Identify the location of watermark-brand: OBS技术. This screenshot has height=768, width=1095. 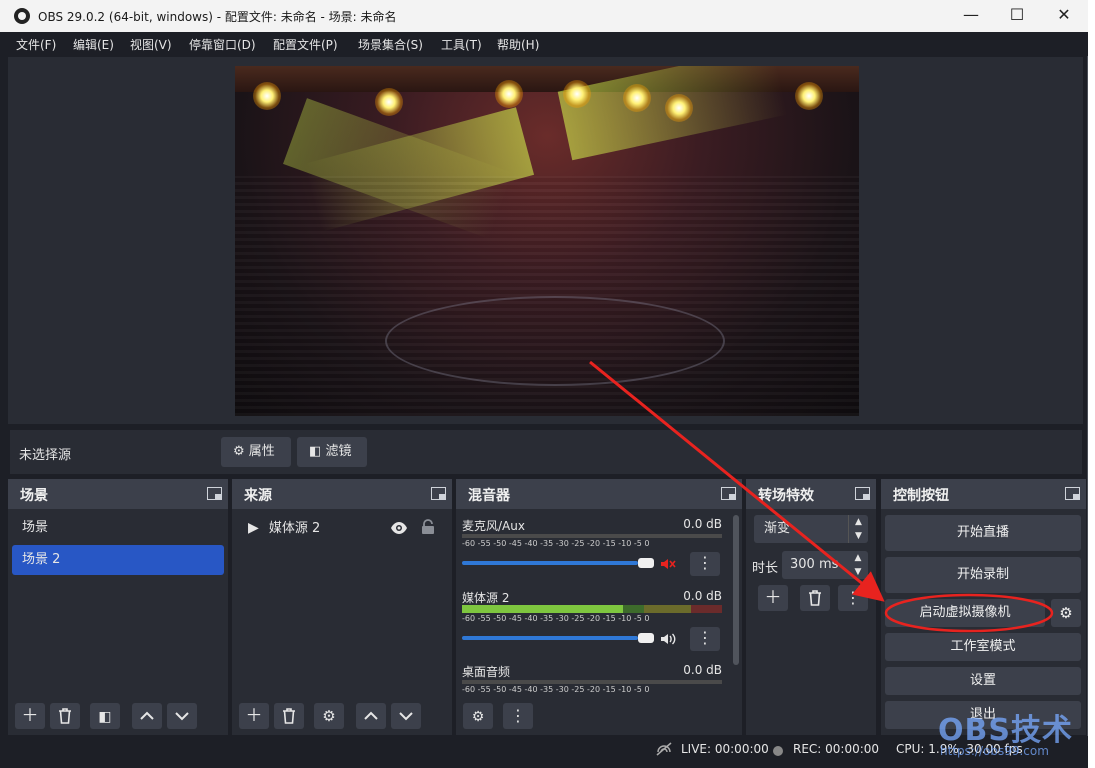
(1005, 730).